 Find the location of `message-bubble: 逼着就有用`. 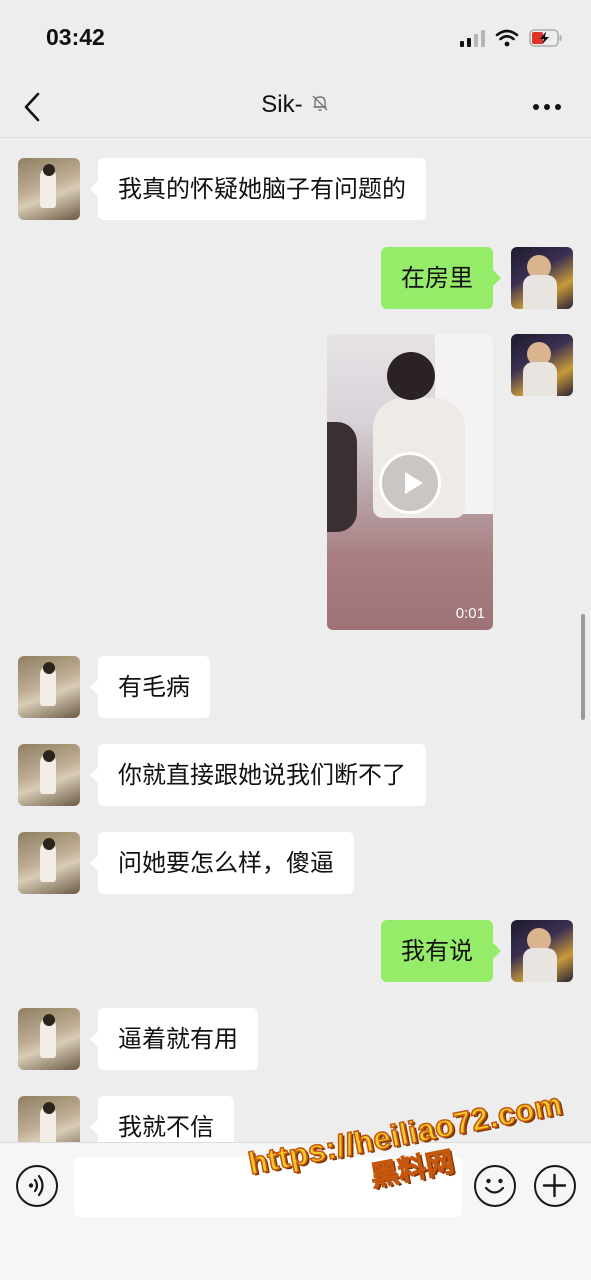

message-bubble: 逼着就有用 is located at coordinates (174, 1039).